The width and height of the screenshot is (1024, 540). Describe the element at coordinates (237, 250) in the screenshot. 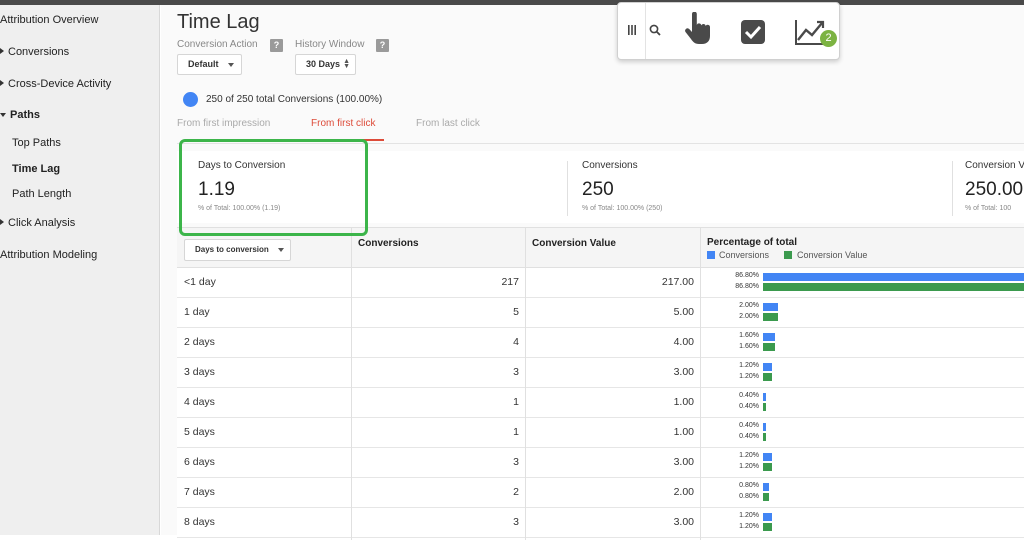

I see `dimension-select: Days to conversion` at that location.